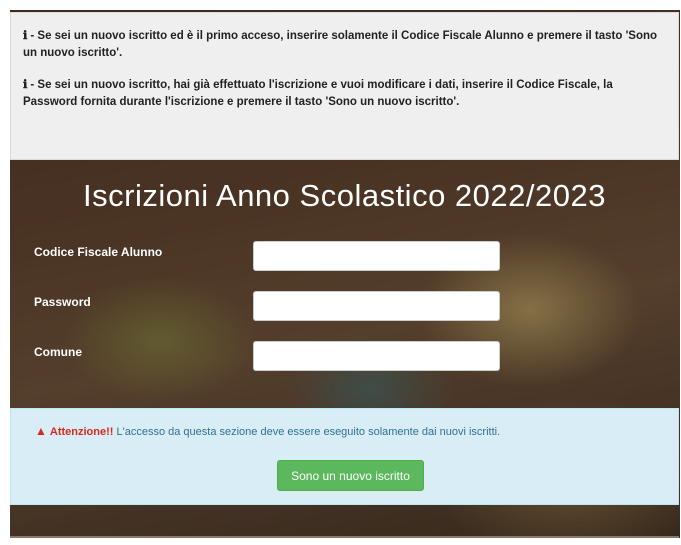 The height and width of the screenshot is (545, 681). I want to click on divider, so click(344, 537).